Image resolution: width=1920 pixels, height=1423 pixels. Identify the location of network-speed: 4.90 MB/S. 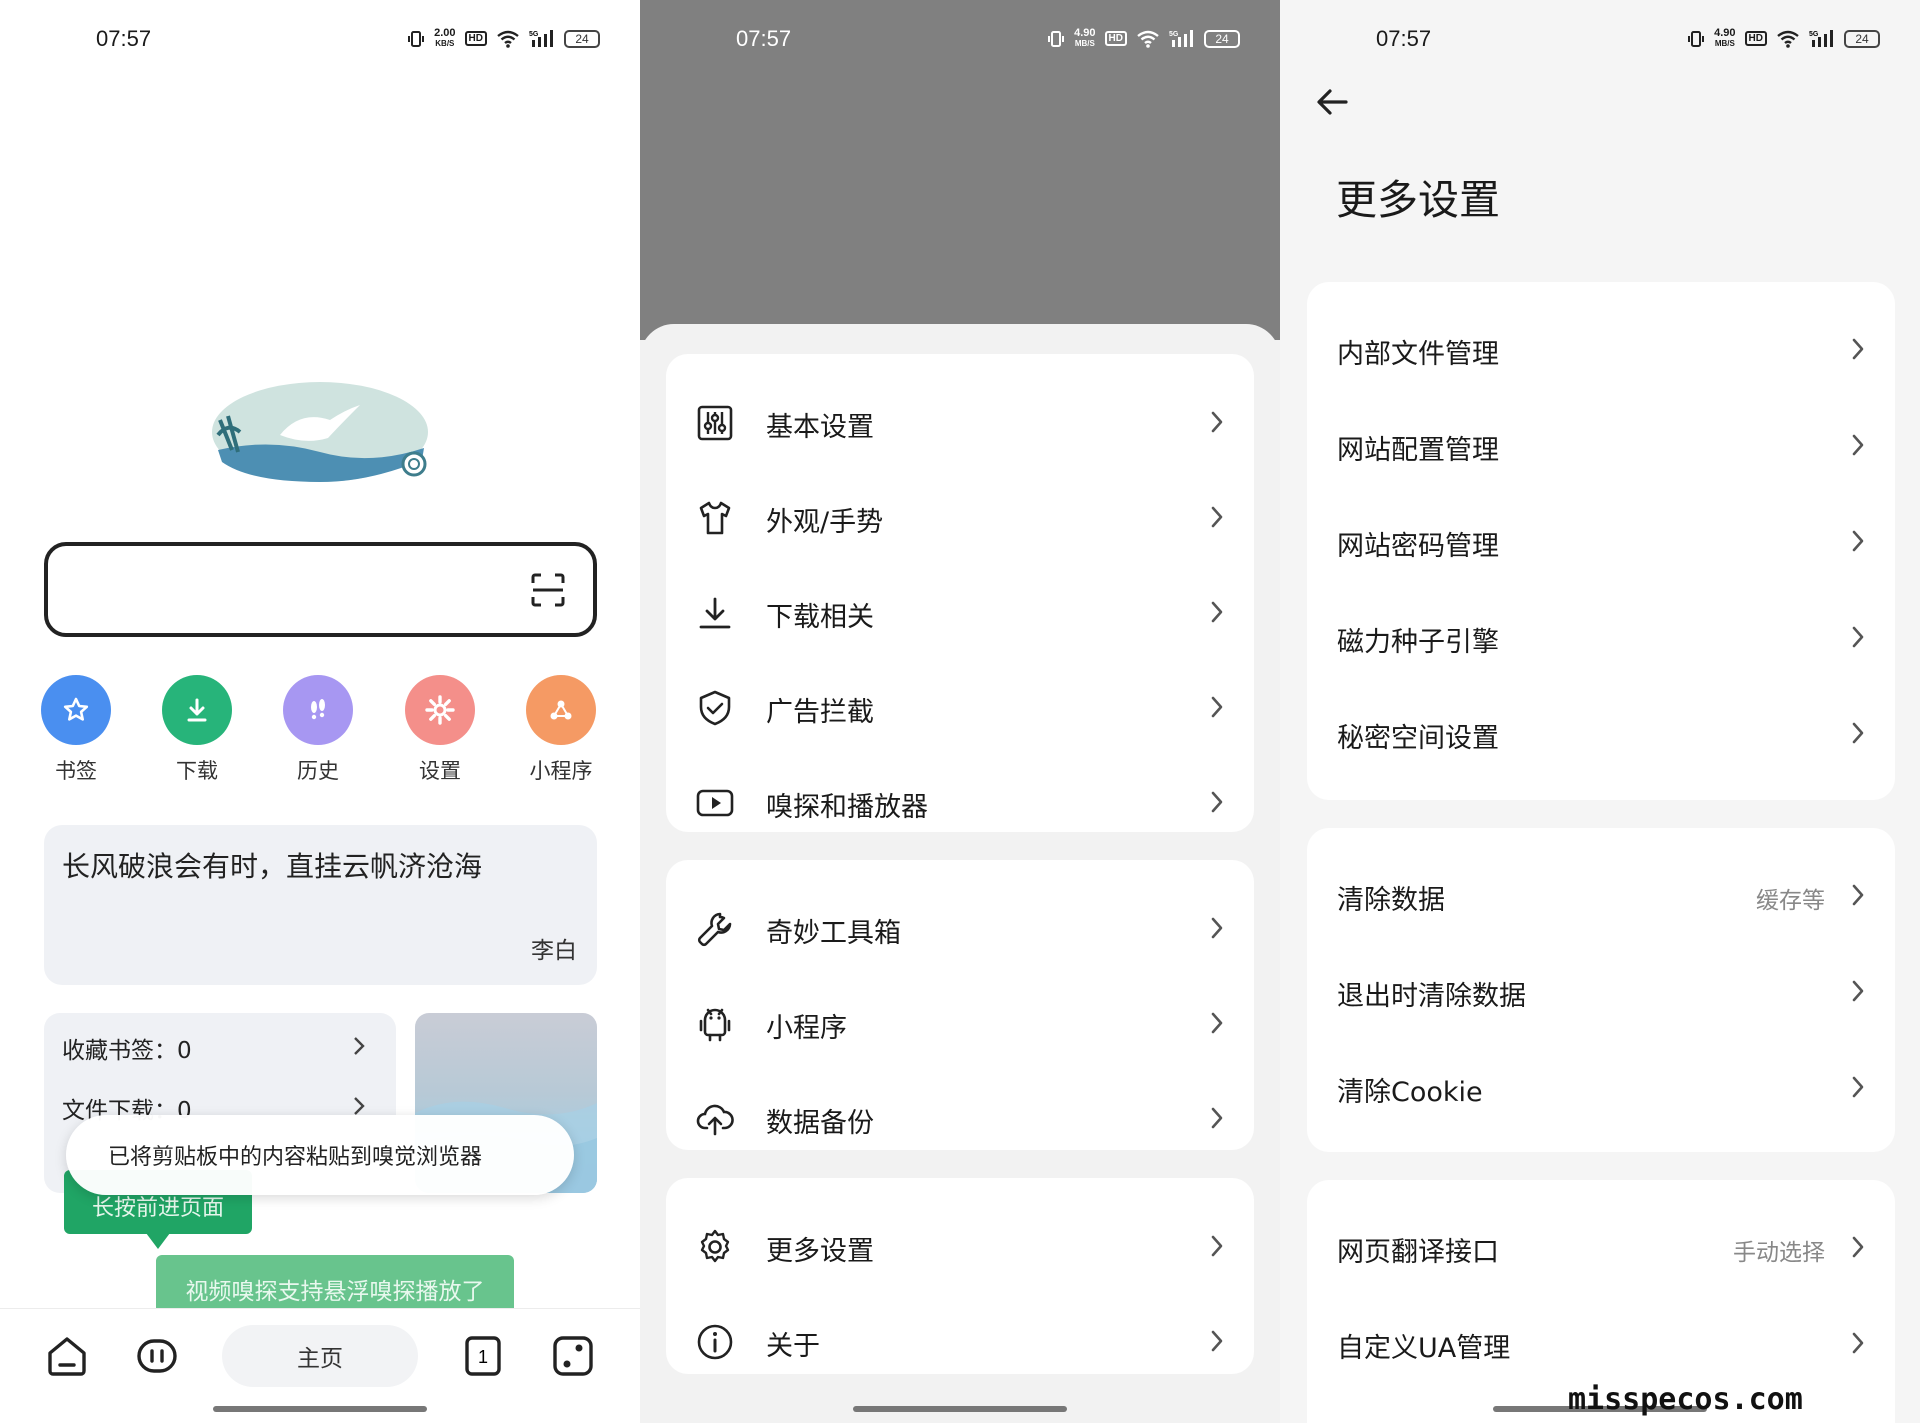
(1084, 38).